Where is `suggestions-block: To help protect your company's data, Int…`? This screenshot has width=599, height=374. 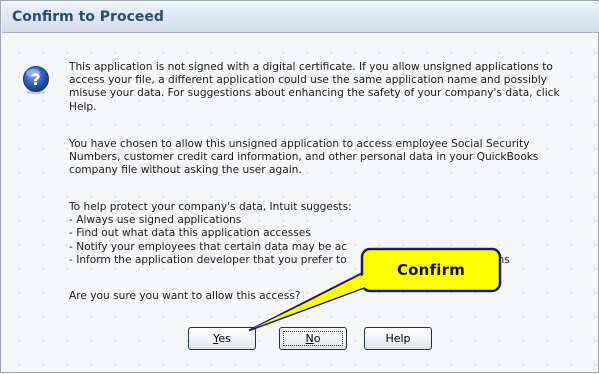 suggestions-block: To help protect your company's data, Int… is located at coordinates (289, 234).